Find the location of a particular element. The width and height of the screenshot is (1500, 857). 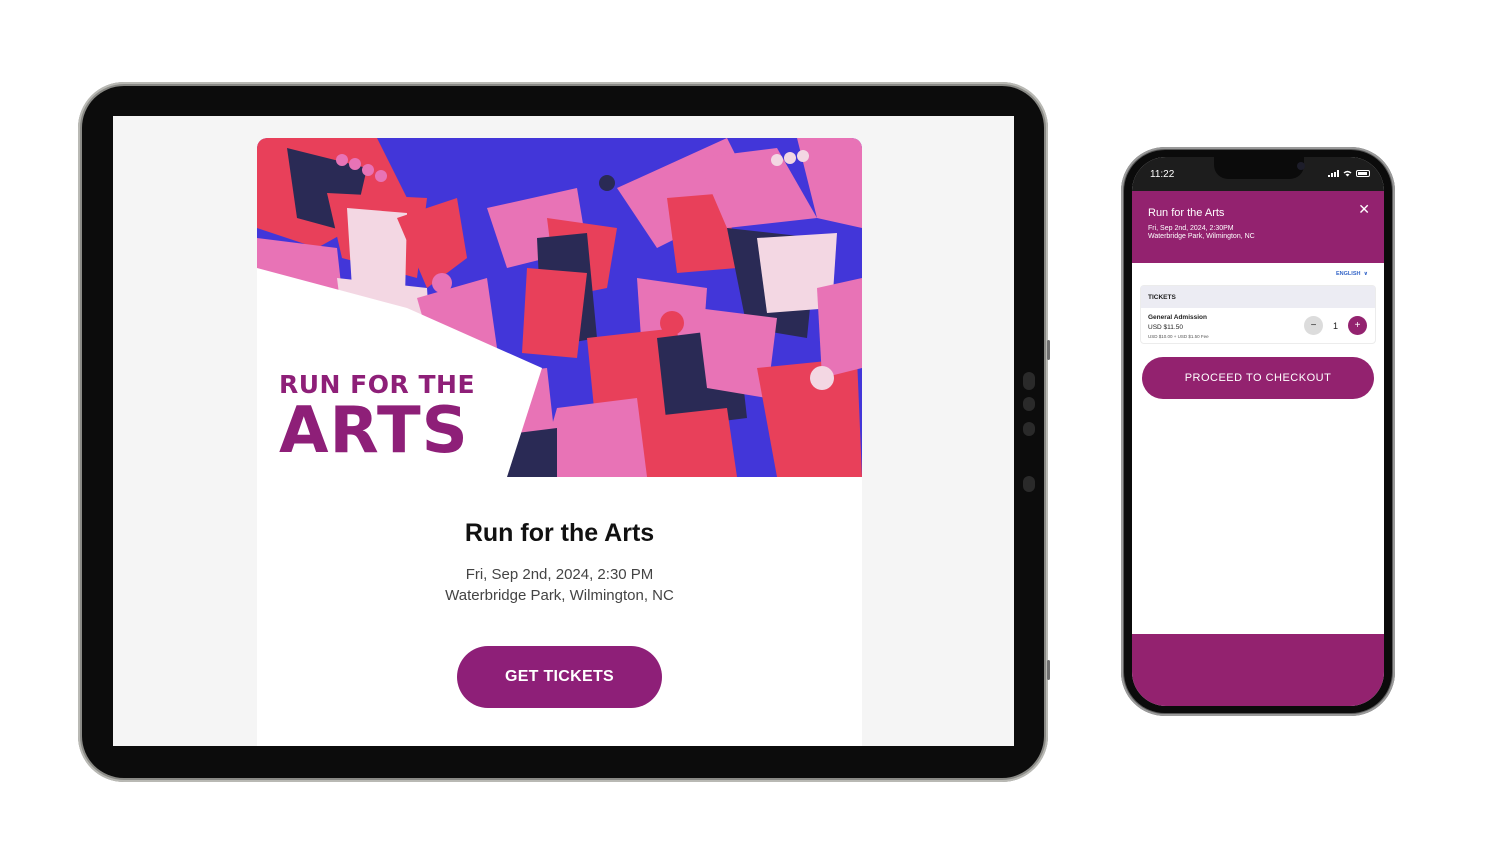

get-tickets-button: GET TICKETS is located at coordinates (559, 677).